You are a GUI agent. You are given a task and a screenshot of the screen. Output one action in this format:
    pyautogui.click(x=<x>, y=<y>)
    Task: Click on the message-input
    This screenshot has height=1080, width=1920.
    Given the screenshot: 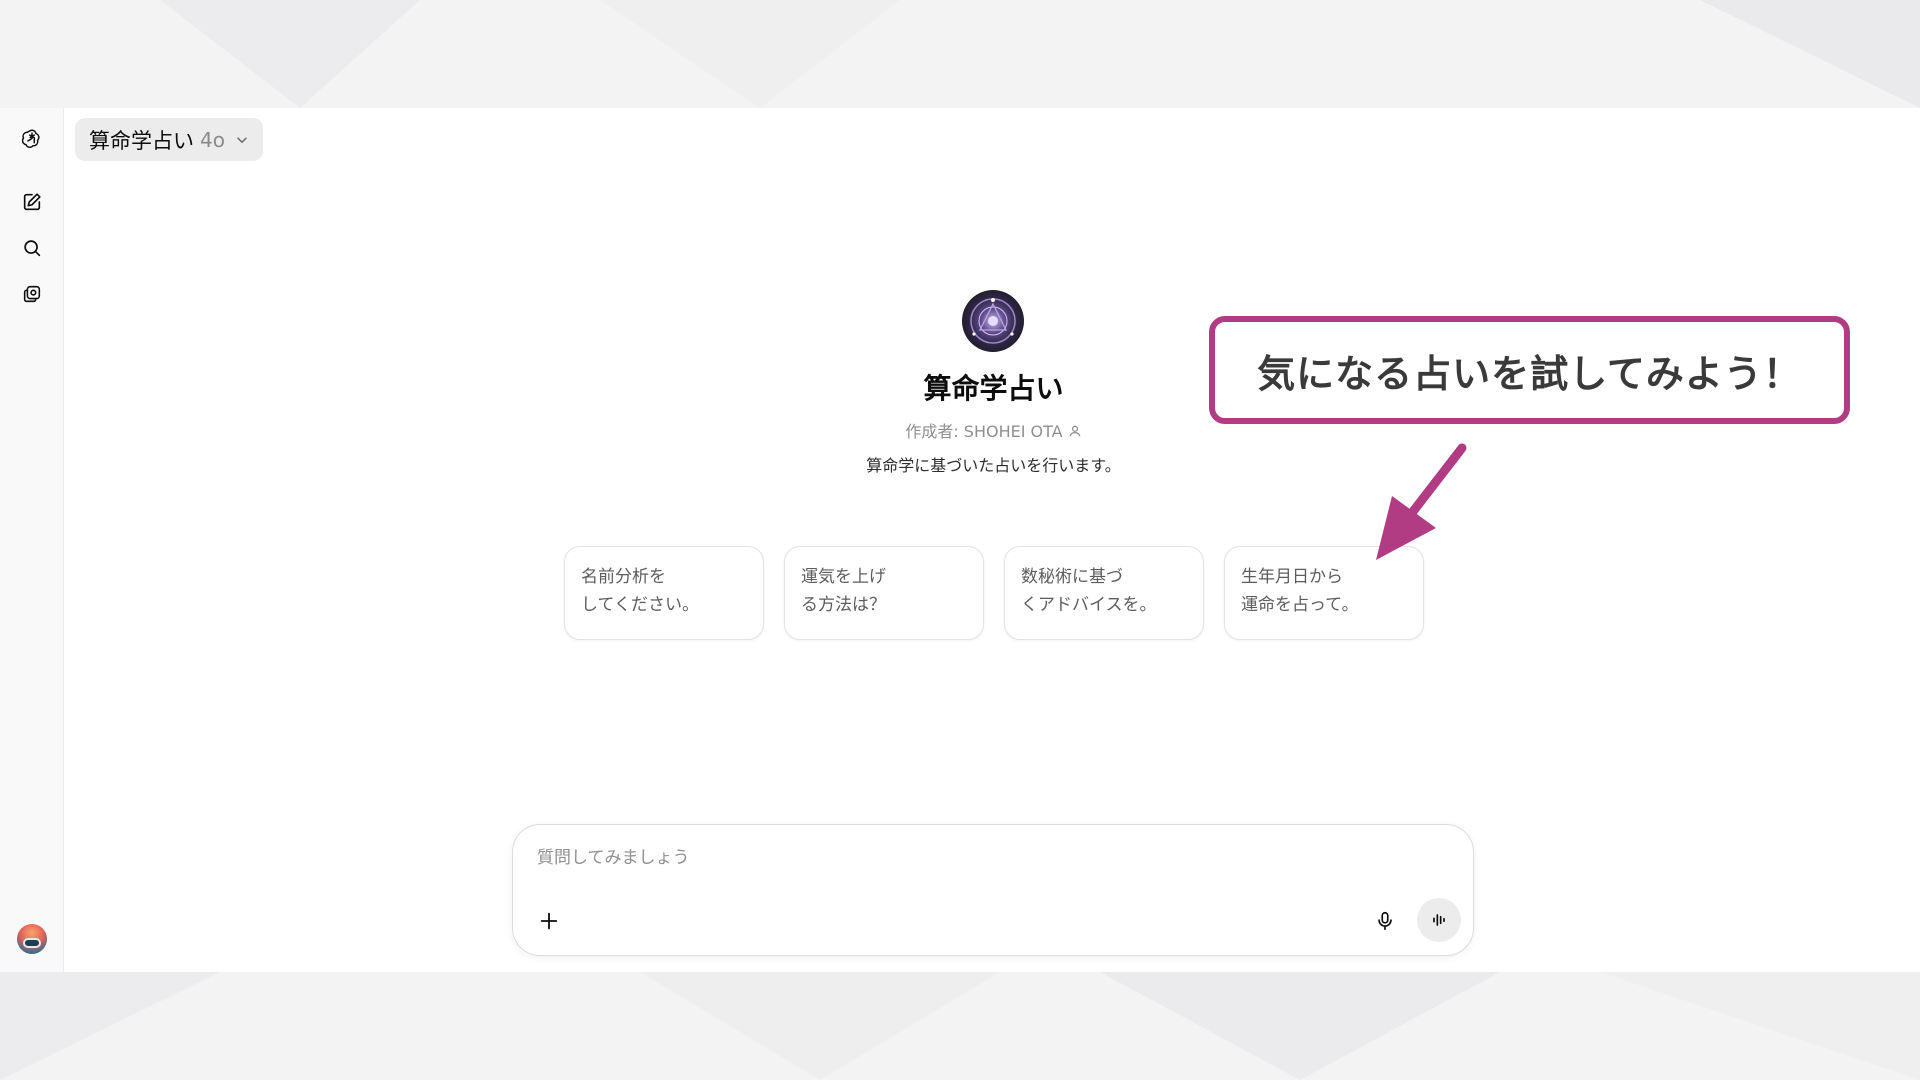 What is the action you would take?
    pyautogui.click(x=987, y=858)
    